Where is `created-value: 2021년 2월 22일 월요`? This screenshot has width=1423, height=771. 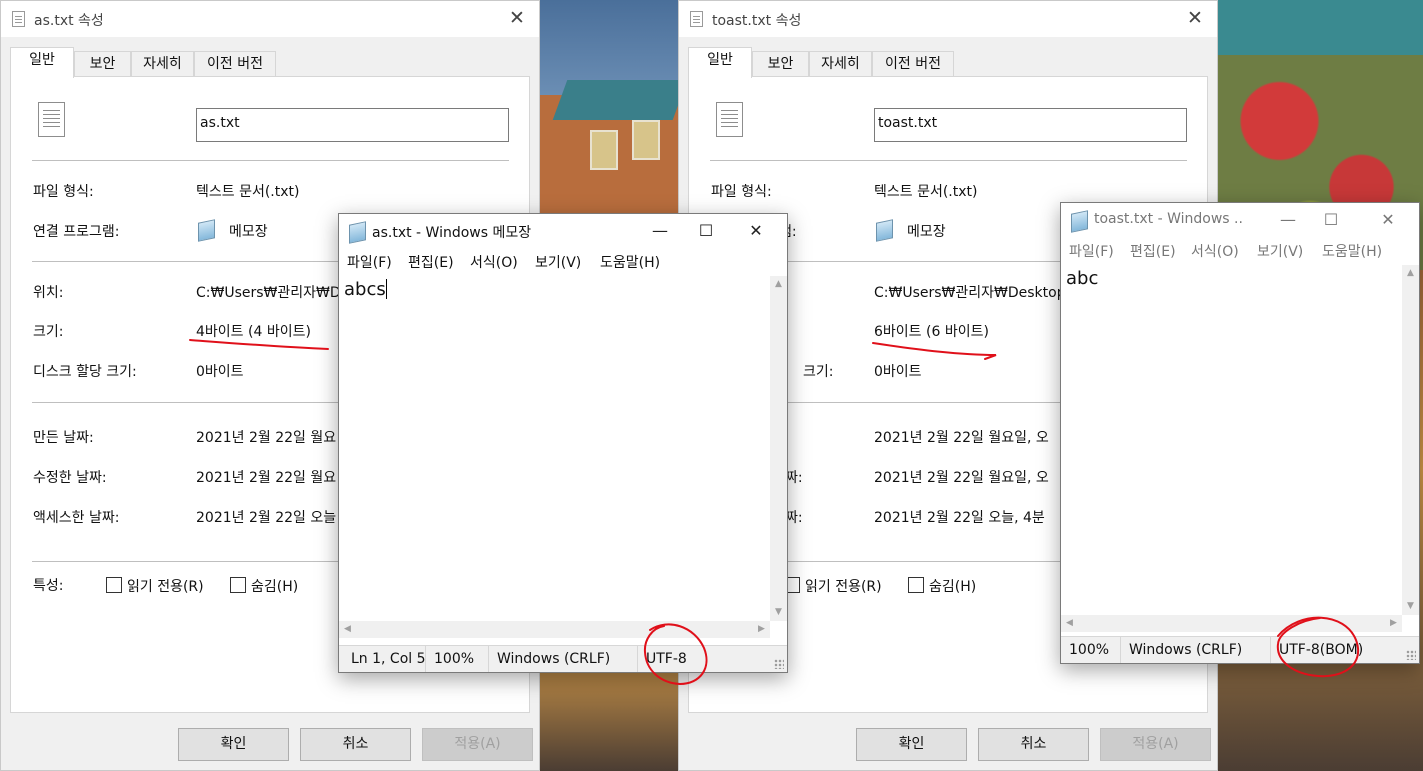
created-value: 2021년 2월 22일 월요 is located at coordinates (266, 438).